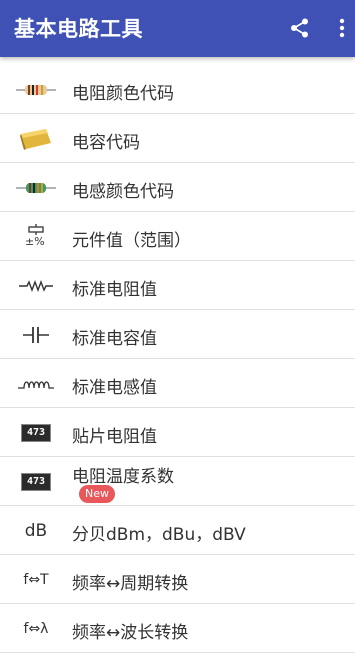  What do you see at coordinates (36, 138) in the screenshot?
I see `capacitor-chip-icon` at bounding box center [36, 138].